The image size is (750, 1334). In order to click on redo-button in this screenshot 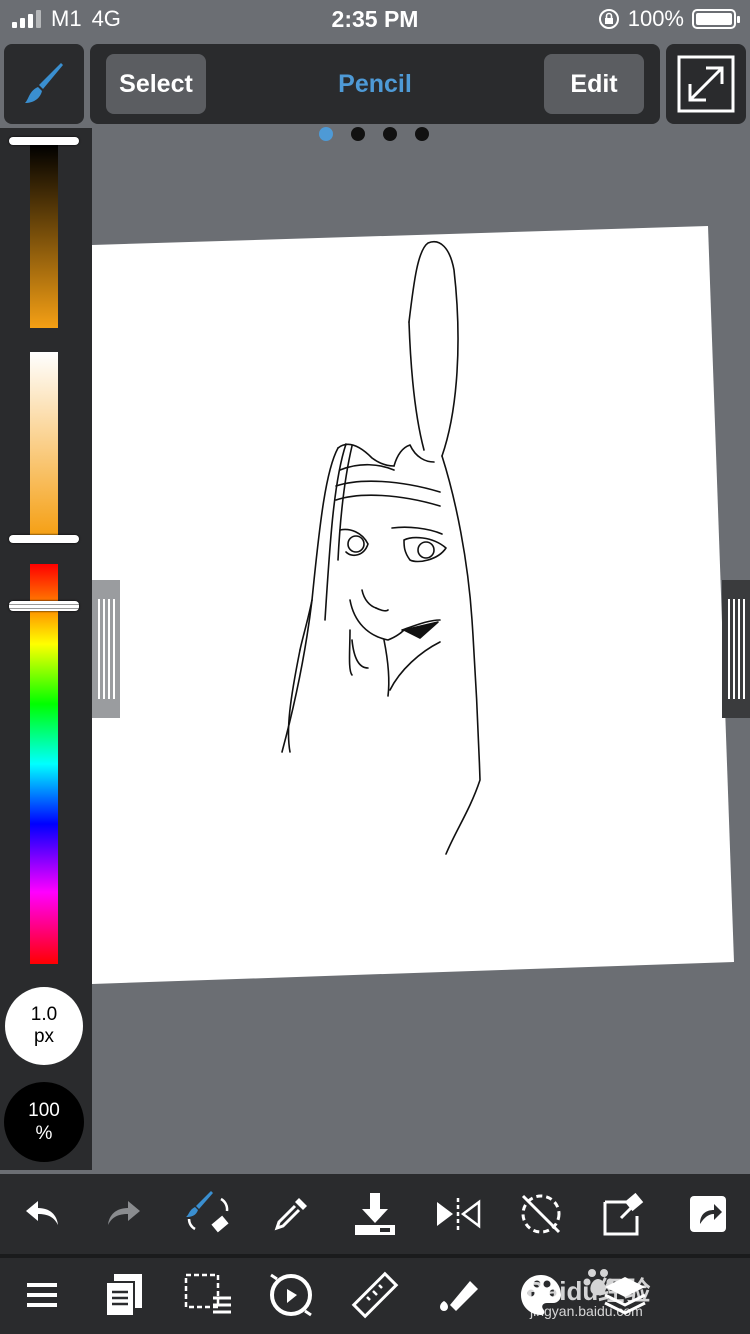, I will do `click(124, 1214)`.